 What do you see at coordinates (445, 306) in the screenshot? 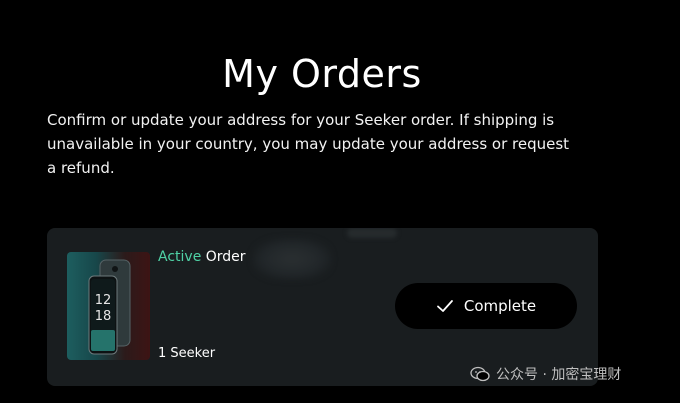
I see `check-icon` at bounding box center [445, 306].